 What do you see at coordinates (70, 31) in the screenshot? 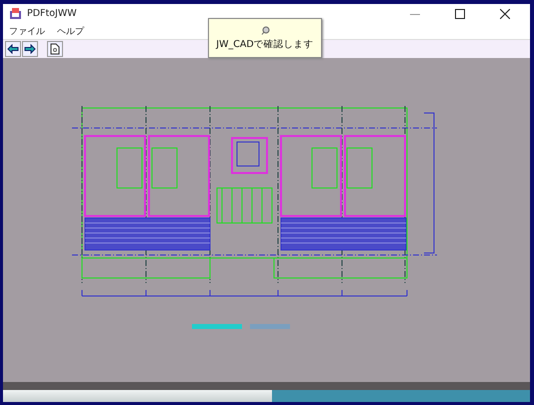
I see `menu-item: ヘルプ` at bounding box center [70, 31].